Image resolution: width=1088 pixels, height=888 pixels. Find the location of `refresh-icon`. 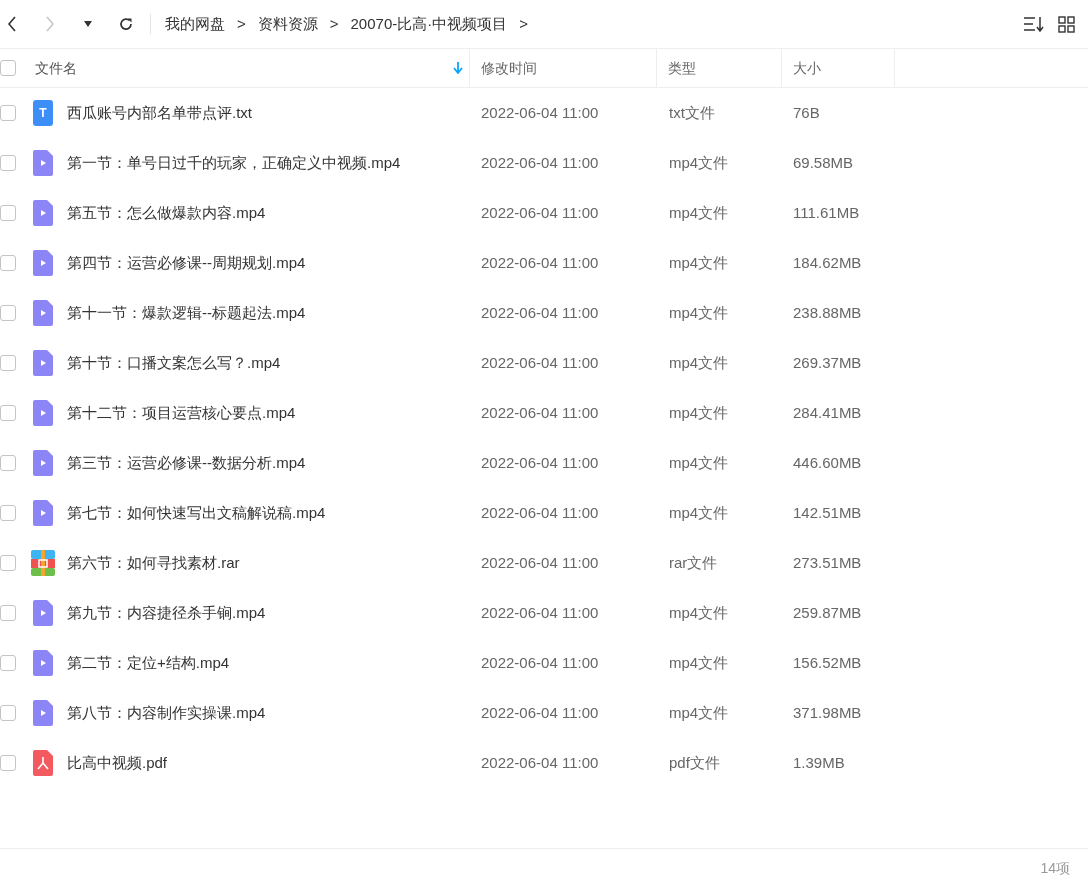

refresh-icon is located at coordinates (126, 24).